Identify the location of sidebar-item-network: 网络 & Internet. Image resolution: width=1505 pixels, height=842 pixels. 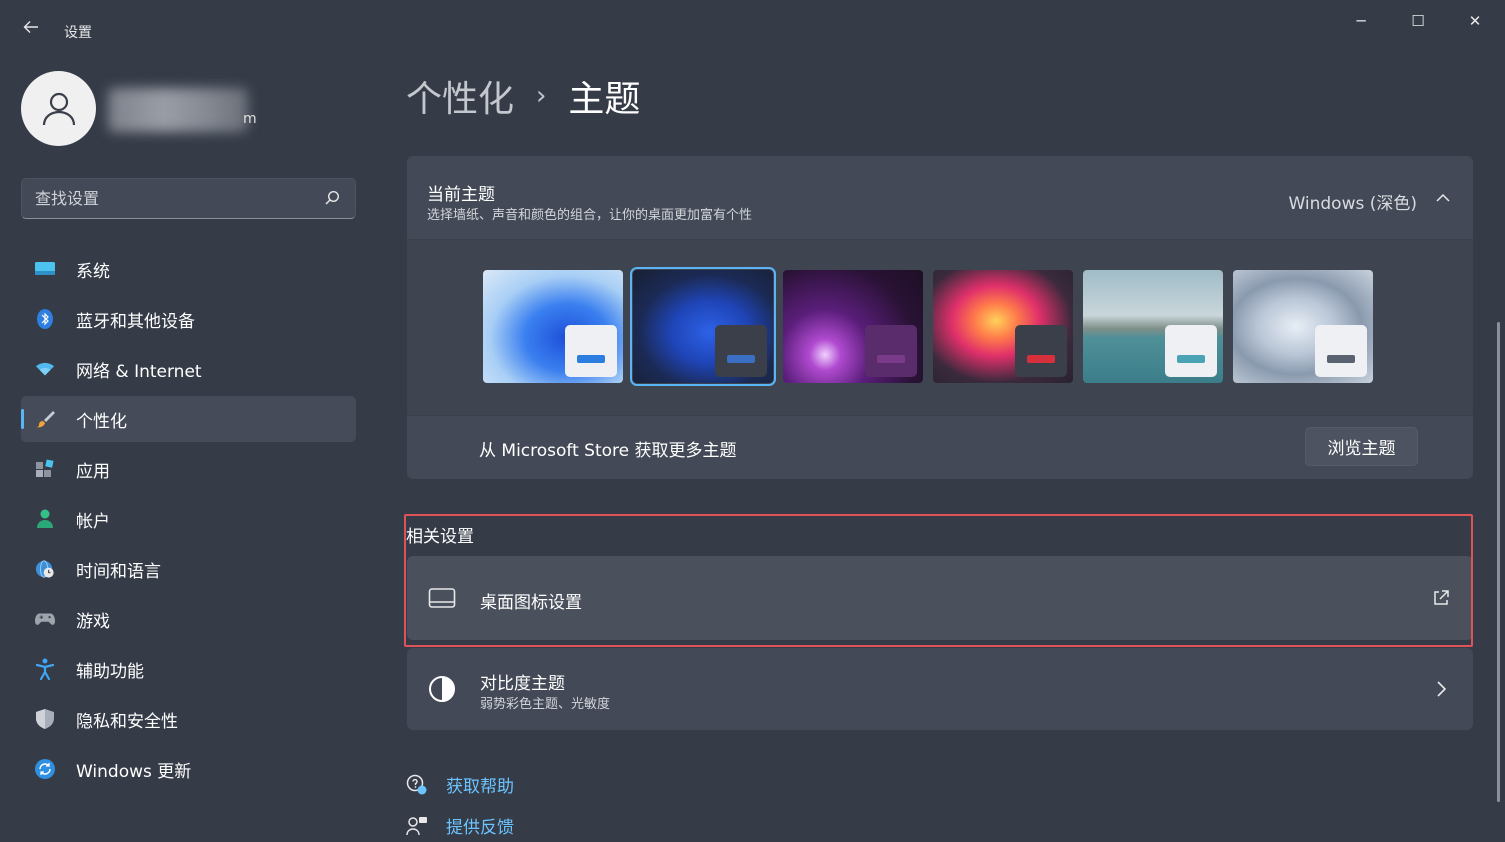
(188, 369).